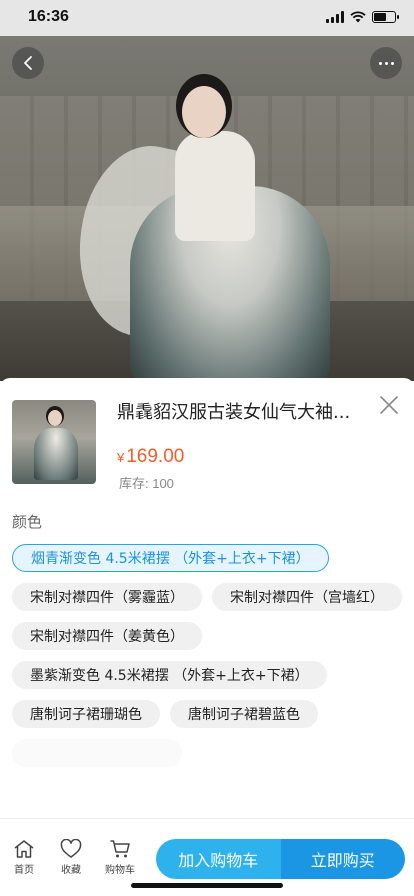 Image resolution: width=414 pixels, height=896 pixels. I want to click on status-bar: 16:36, so click(207, 18).